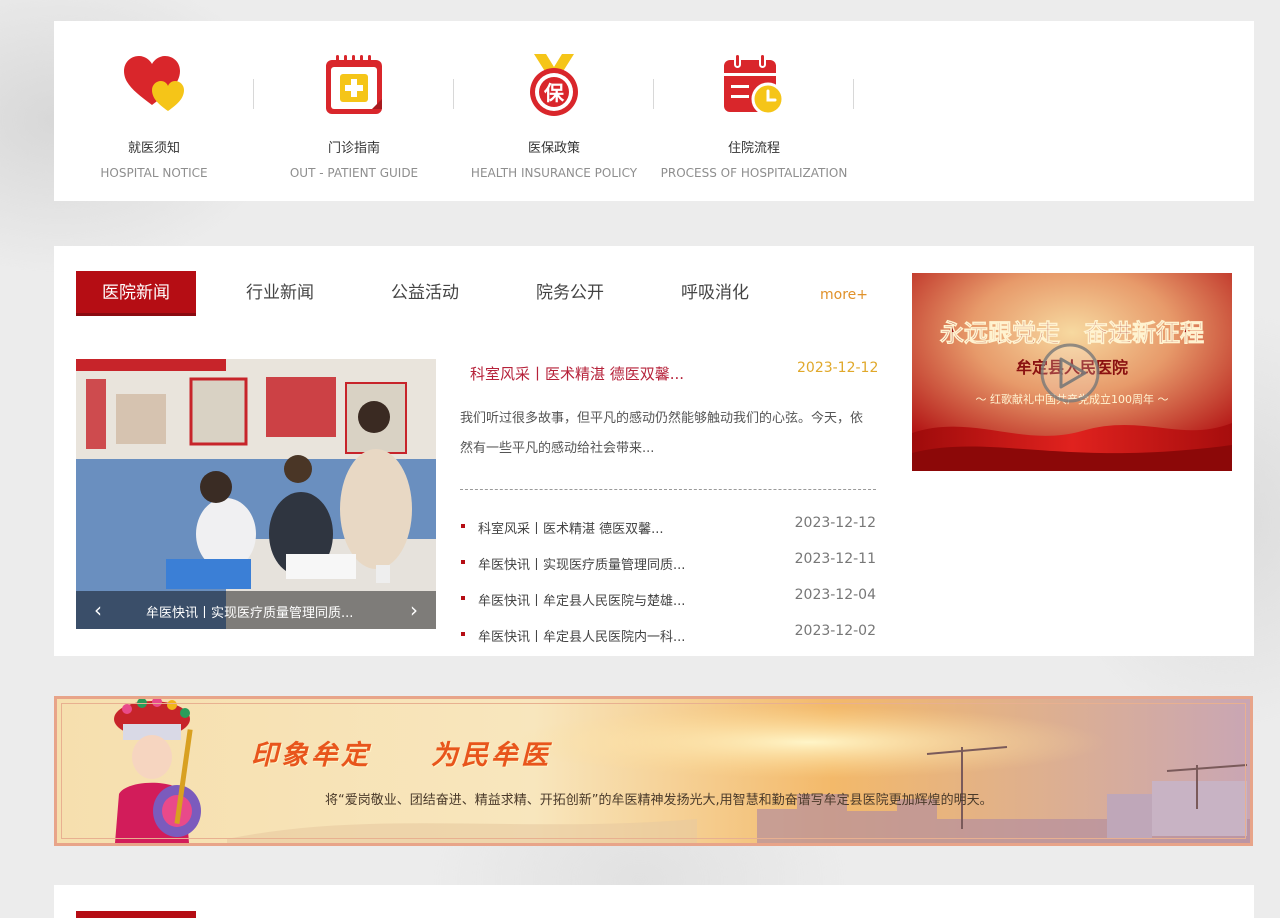  Describe the element at coordinates (554, 173) in the screenshot. I see `quick-link-subtitle: HEALTH INSURANCE POLICY` at that location.